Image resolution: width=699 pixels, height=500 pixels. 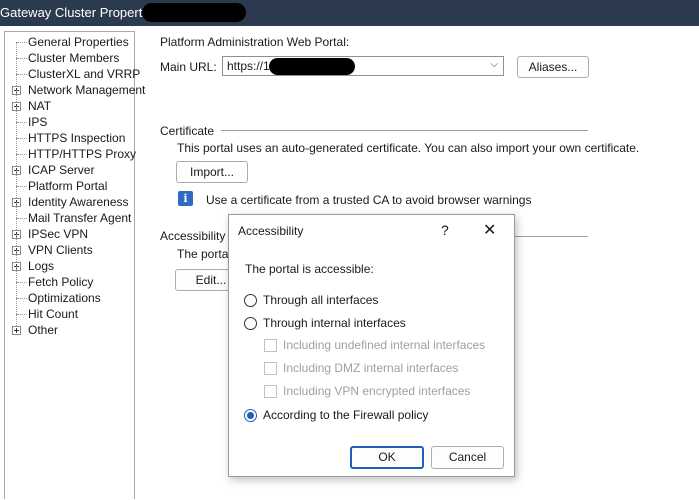 What do you see at coordinates (349, 13) in the screenshot?
I see `window-titlebar: Gateway Cluster Properties` at bounding box center [349, 13].